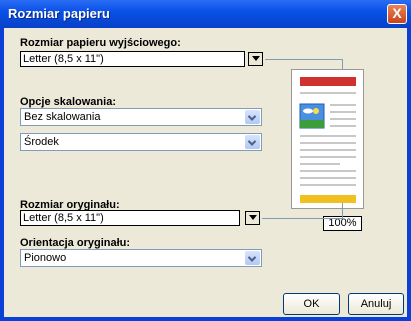  Describe the element at coordinates (304, 59) in the screenshot. I see `output-connector-line` at that location.